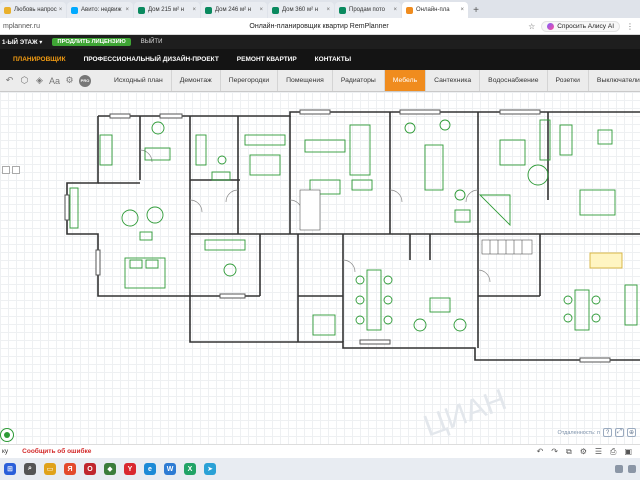  What do you see at coordinates (333, 59) in the screenshot?
I see `nav-contacts: КОНТАКТЫ` at bounding box center [333, 59].